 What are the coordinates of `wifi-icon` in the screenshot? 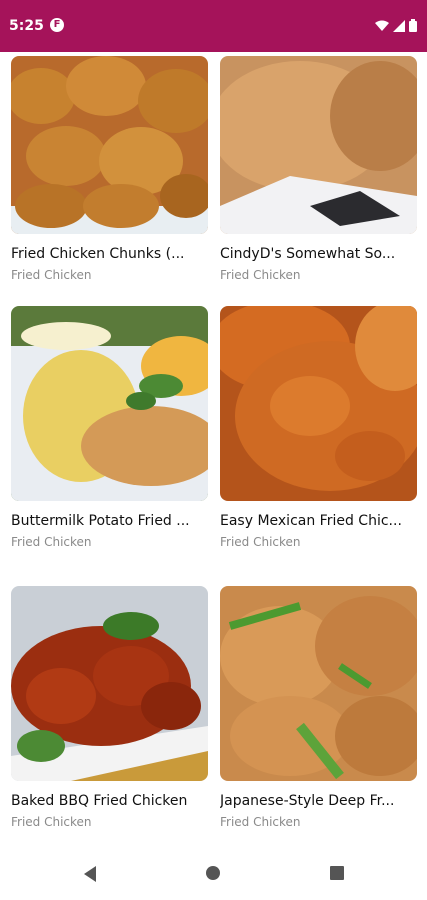 It's located at (382, 26).